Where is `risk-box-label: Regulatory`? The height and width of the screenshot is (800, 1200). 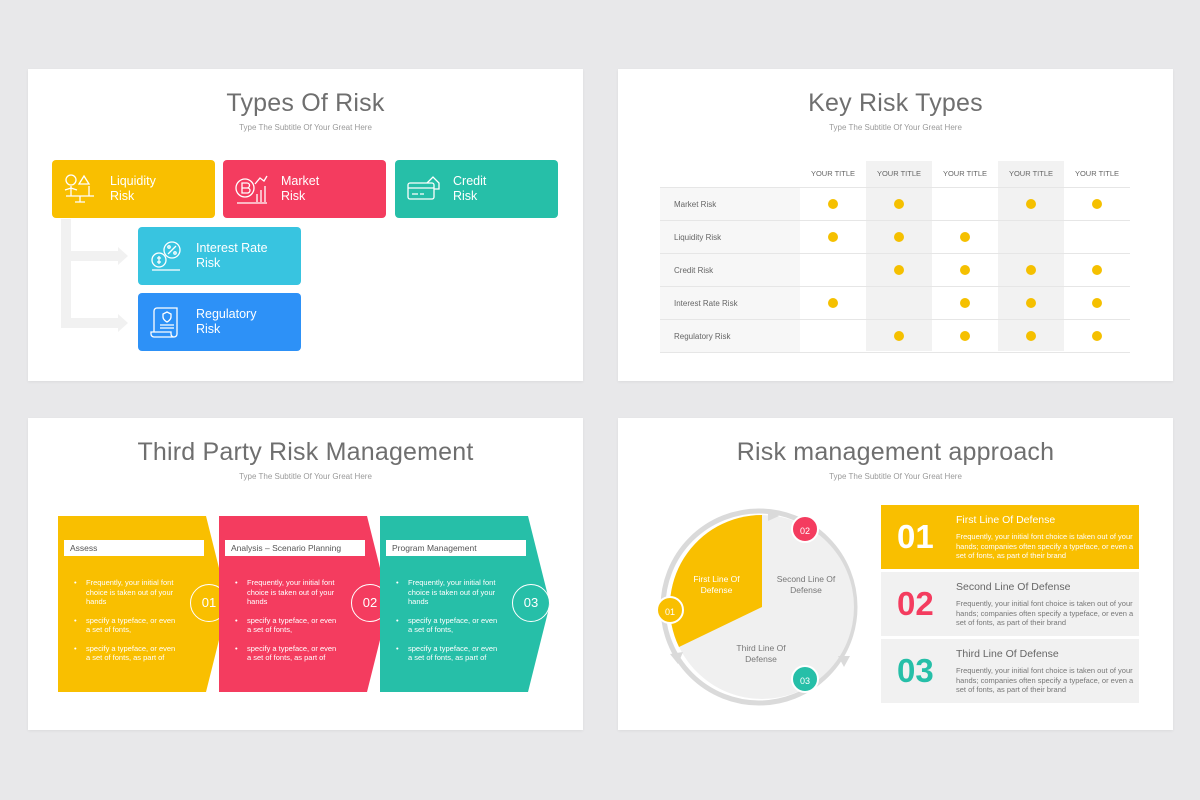
risk-box-label: Regulatory is located at coordinates (226, 314).